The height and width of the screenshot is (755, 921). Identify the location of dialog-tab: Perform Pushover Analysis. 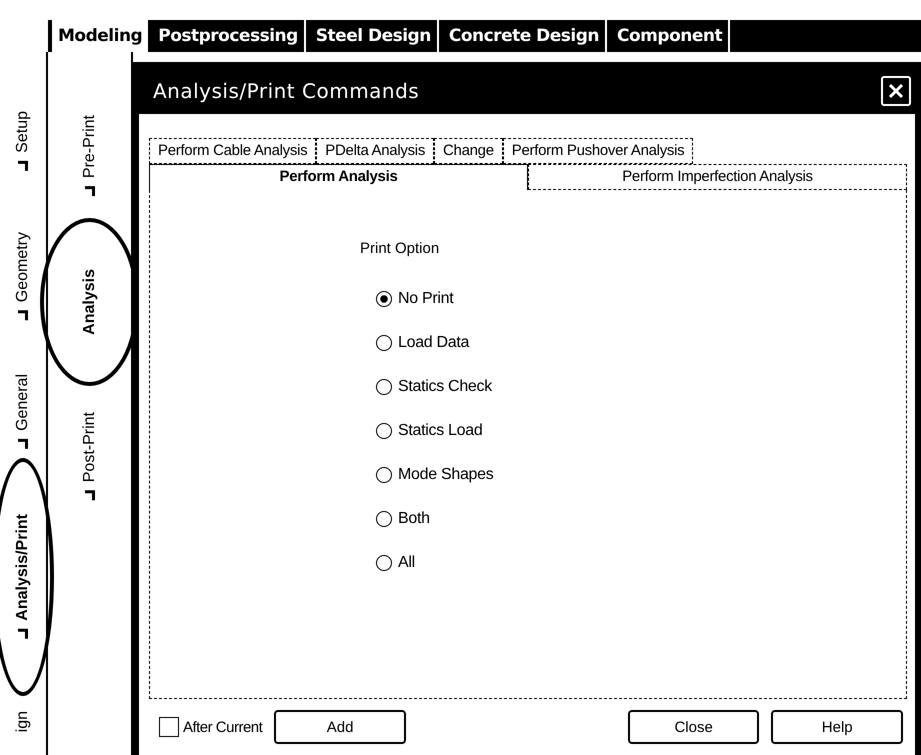
(598, 151).